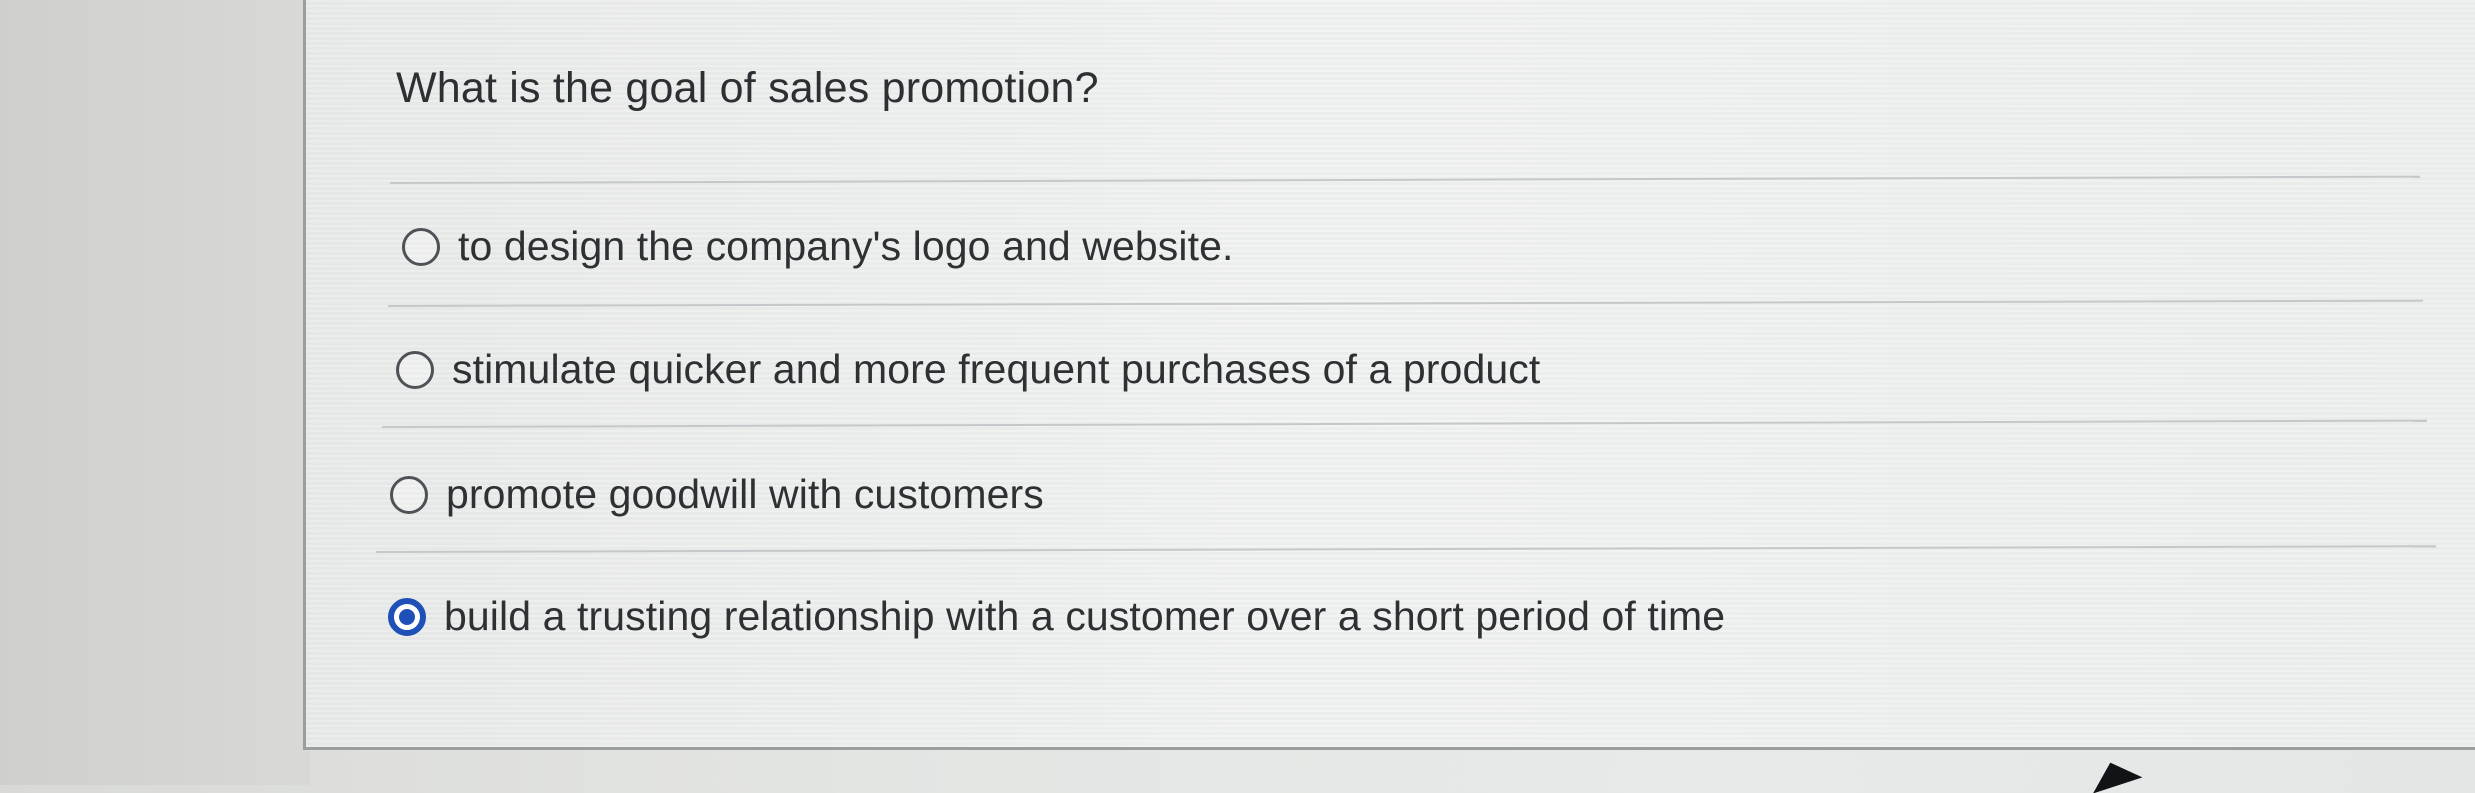  I want to click on question-options-separator, so click(1404, 179).